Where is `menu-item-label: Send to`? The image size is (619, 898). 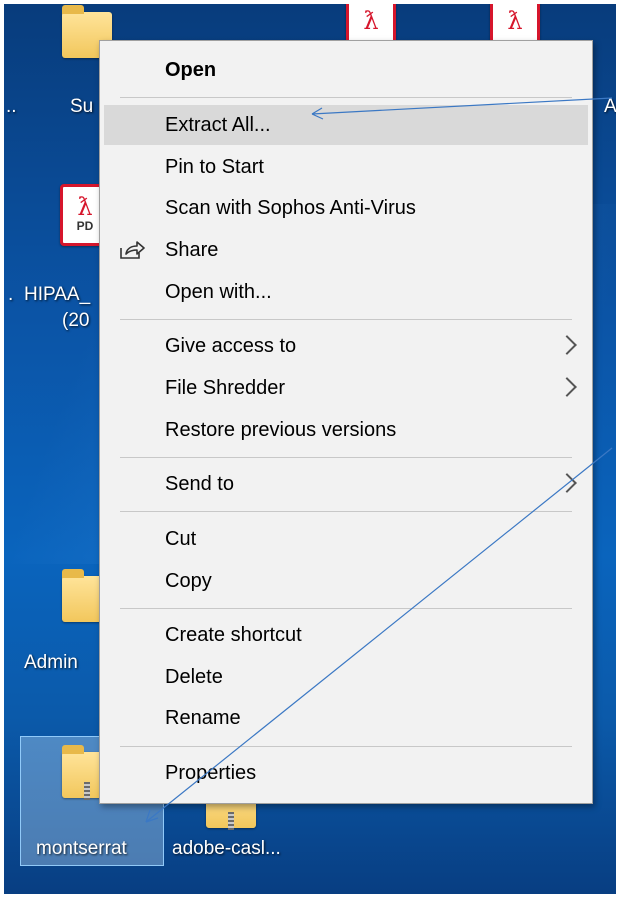 menu-item-label: Send to is located at coordinates (199, 484).